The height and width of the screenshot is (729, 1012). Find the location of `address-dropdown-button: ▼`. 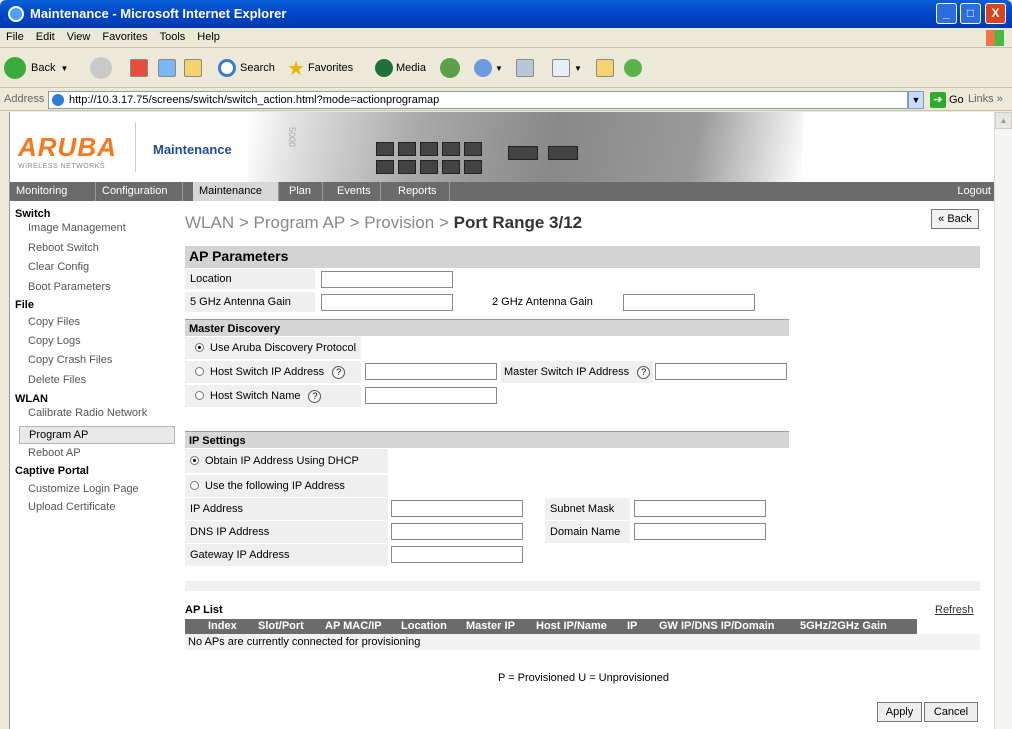

address-dropdown-button: ▼ is located at coordinates (916, 100).